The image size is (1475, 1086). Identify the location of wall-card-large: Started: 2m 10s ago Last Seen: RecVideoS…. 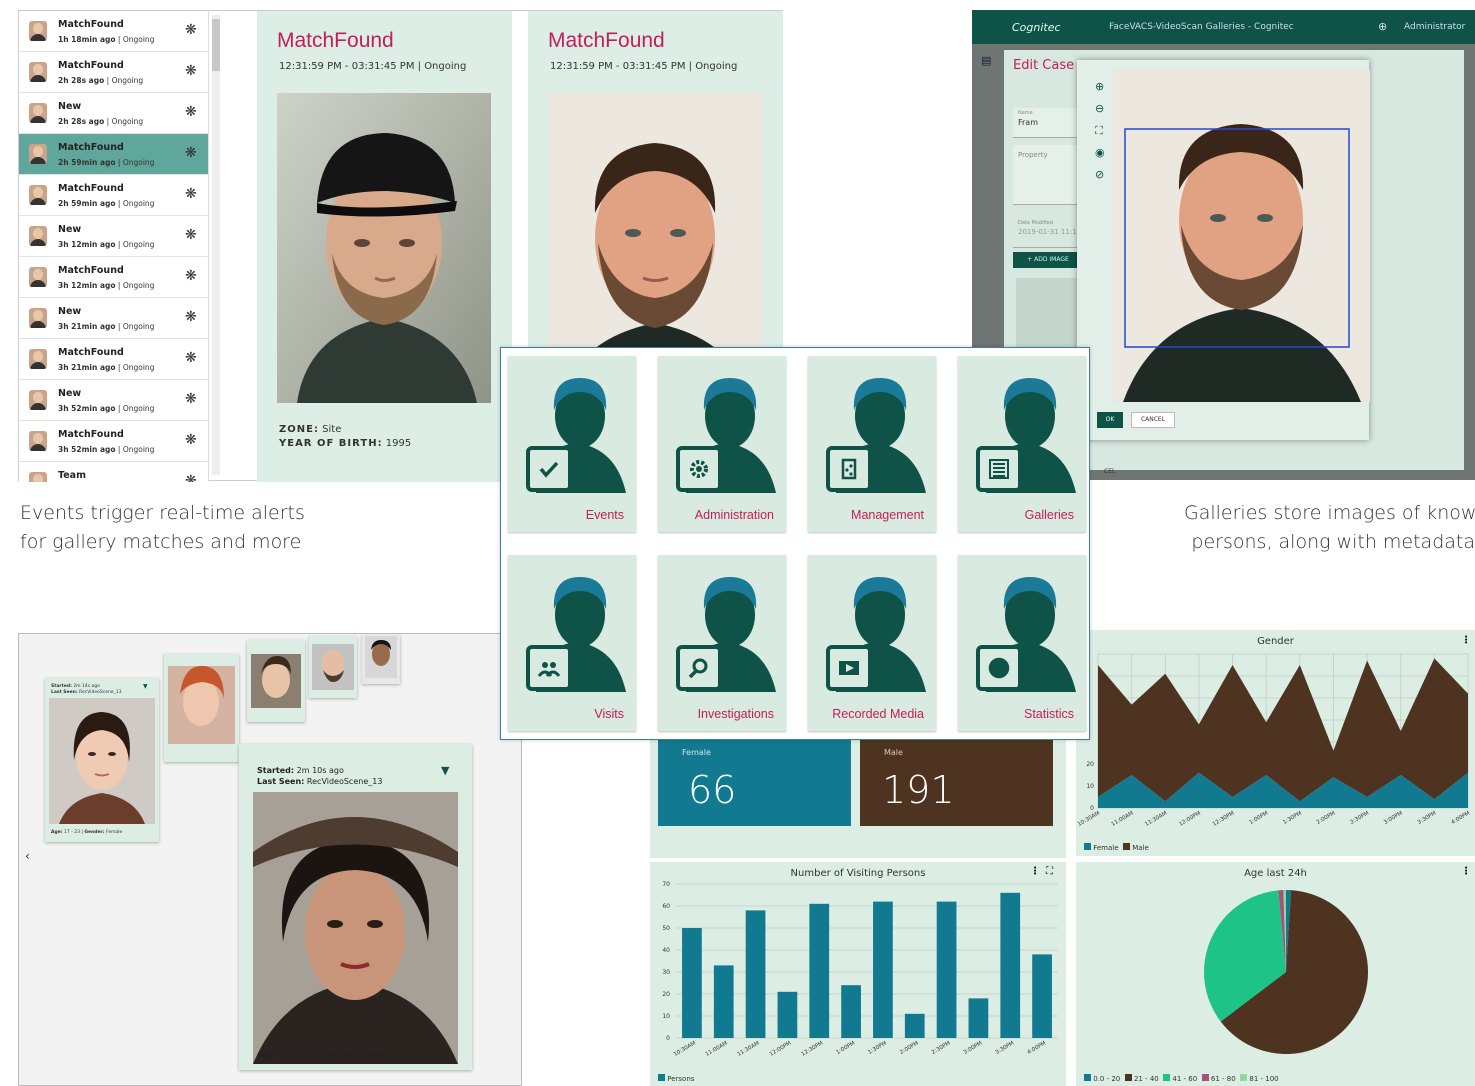
(355, 907).